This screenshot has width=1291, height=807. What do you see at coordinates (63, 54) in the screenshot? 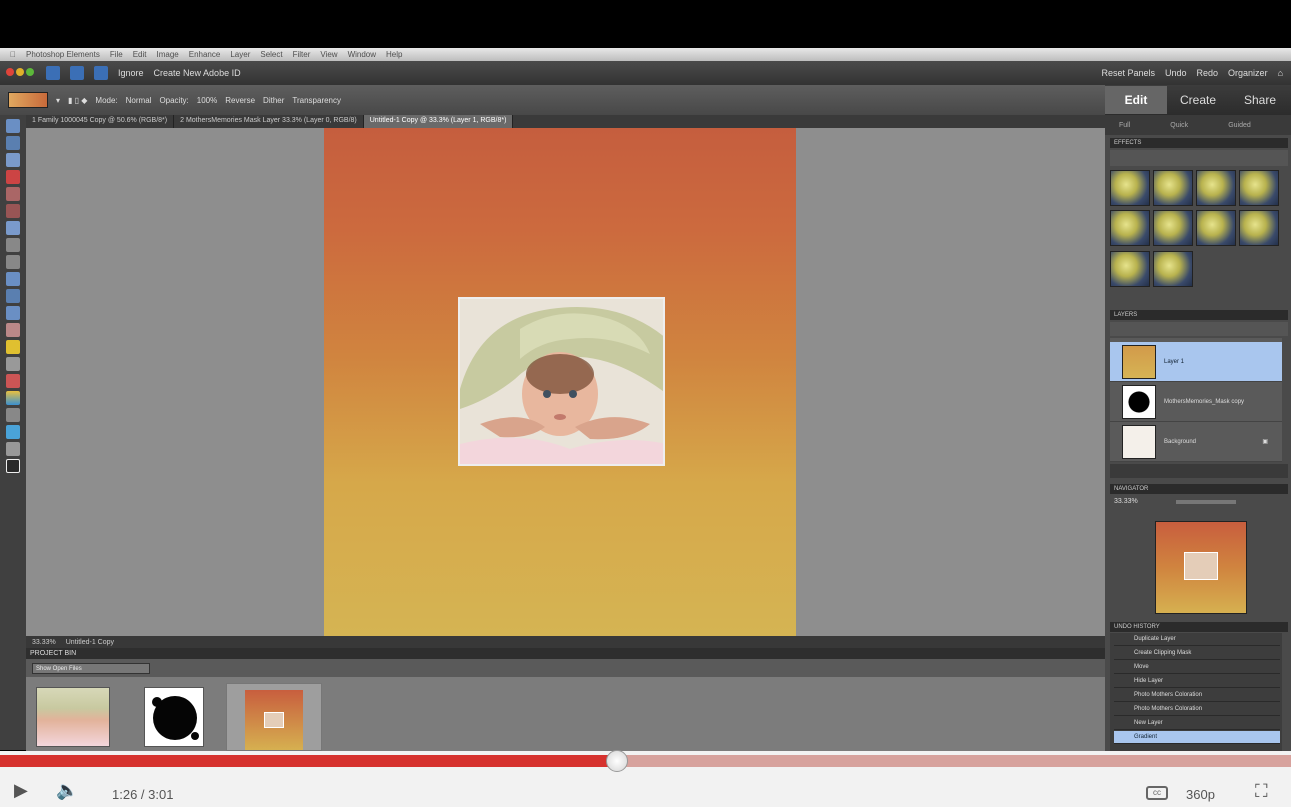
I see `menu-item-app: Photoshop Elements` at bounding box center [63, 54].